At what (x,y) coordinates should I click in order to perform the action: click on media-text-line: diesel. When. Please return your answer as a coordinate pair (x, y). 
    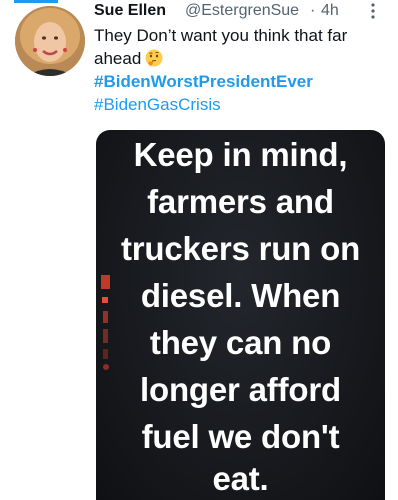
    Looking at the image, I should click on (240, 295).